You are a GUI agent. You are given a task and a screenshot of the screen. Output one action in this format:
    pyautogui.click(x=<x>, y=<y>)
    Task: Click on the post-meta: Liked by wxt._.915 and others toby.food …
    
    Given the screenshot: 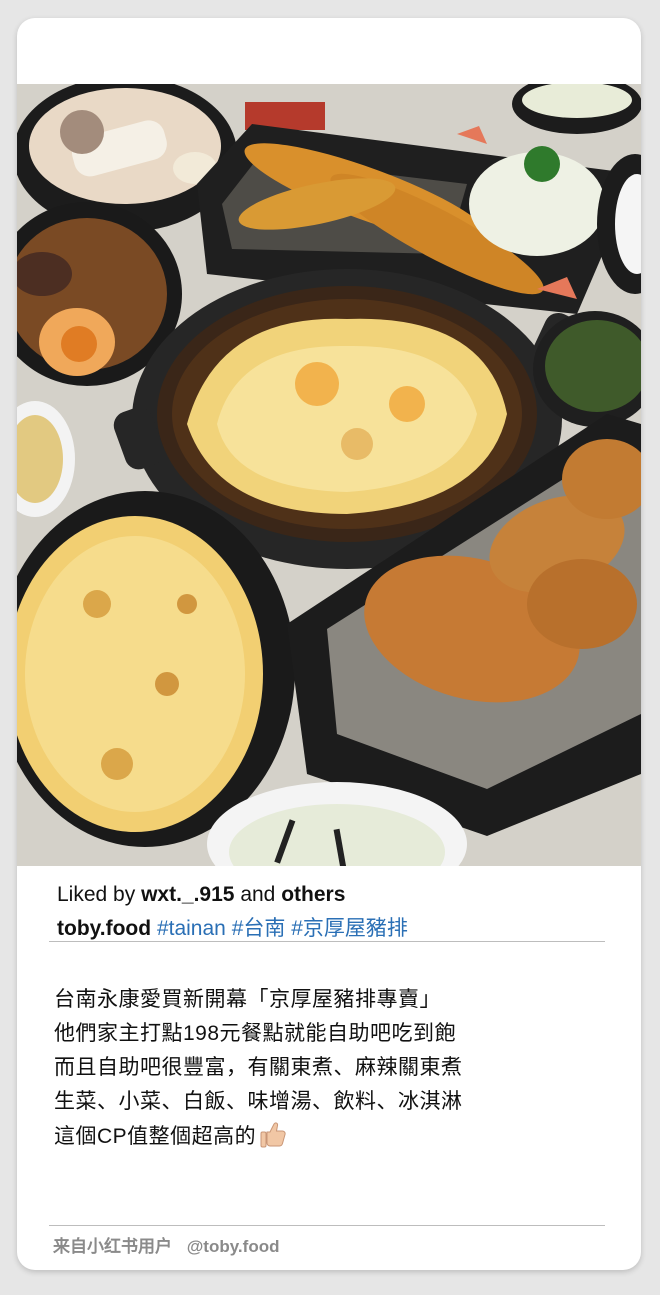 What is the action you would take?
    pyautogui.click(x=337, y=912)
    